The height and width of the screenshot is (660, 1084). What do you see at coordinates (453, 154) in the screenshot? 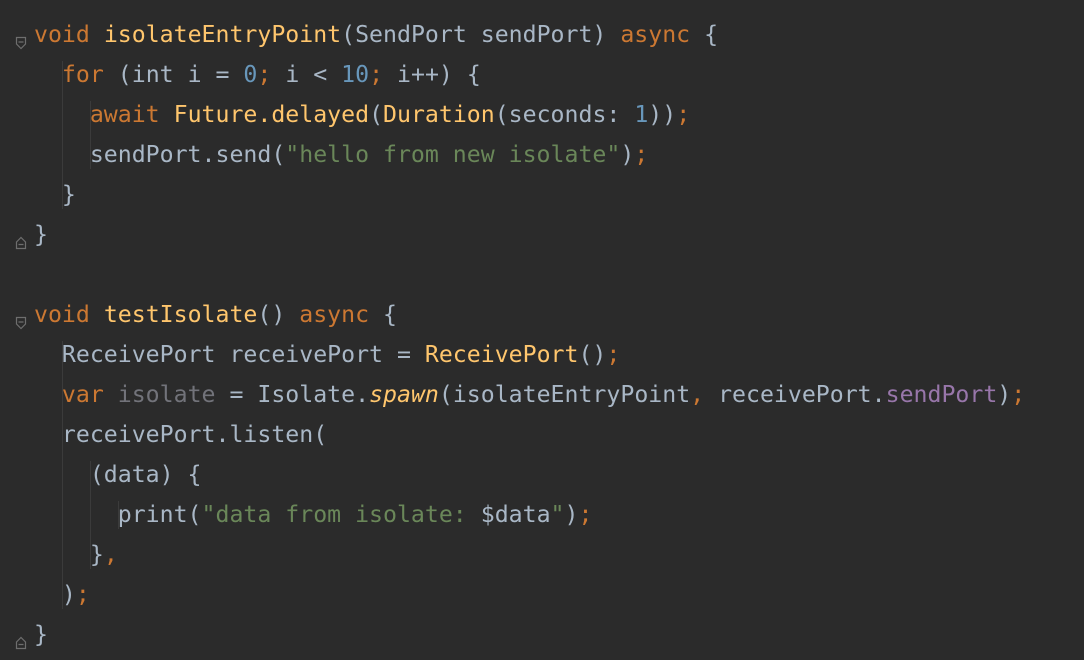
I see `code-token: "hello from new isolate"` at bounding box center [453, 154].